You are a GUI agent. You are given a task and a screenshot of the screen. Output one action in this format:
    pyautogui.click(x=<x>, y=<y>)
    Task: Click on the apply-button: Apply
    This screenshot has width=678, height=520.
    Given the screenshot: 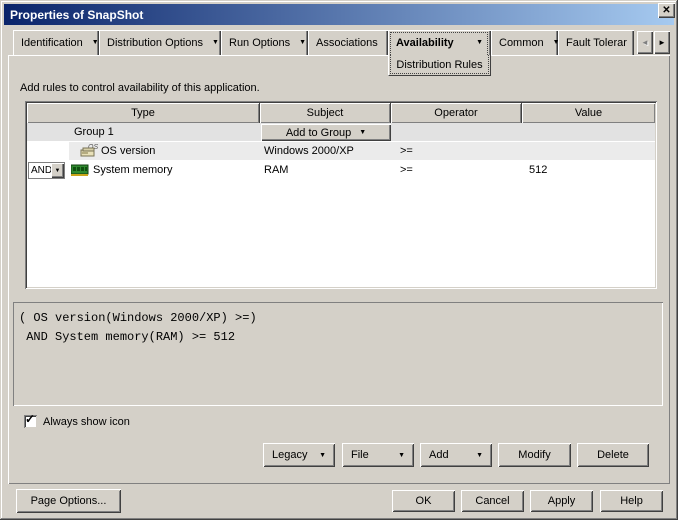 What is the action you would take?
    pyautogui.click(x=561, y=501)
    